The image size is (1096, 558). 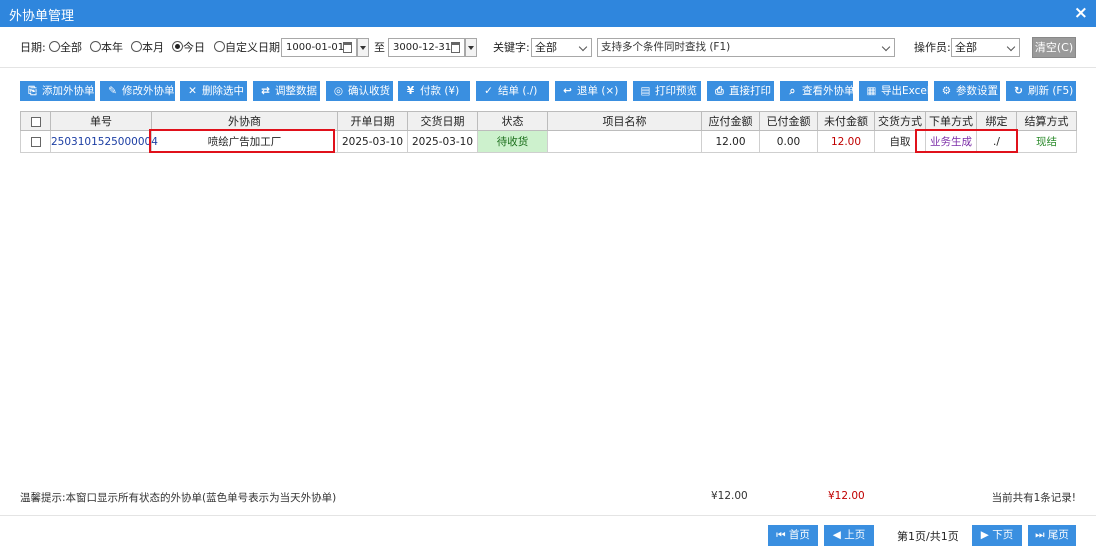 What do you see at coordinates (951, 121) in the screenshot?
I see `column-header: 下单方式` at bounding box center [951, 121].